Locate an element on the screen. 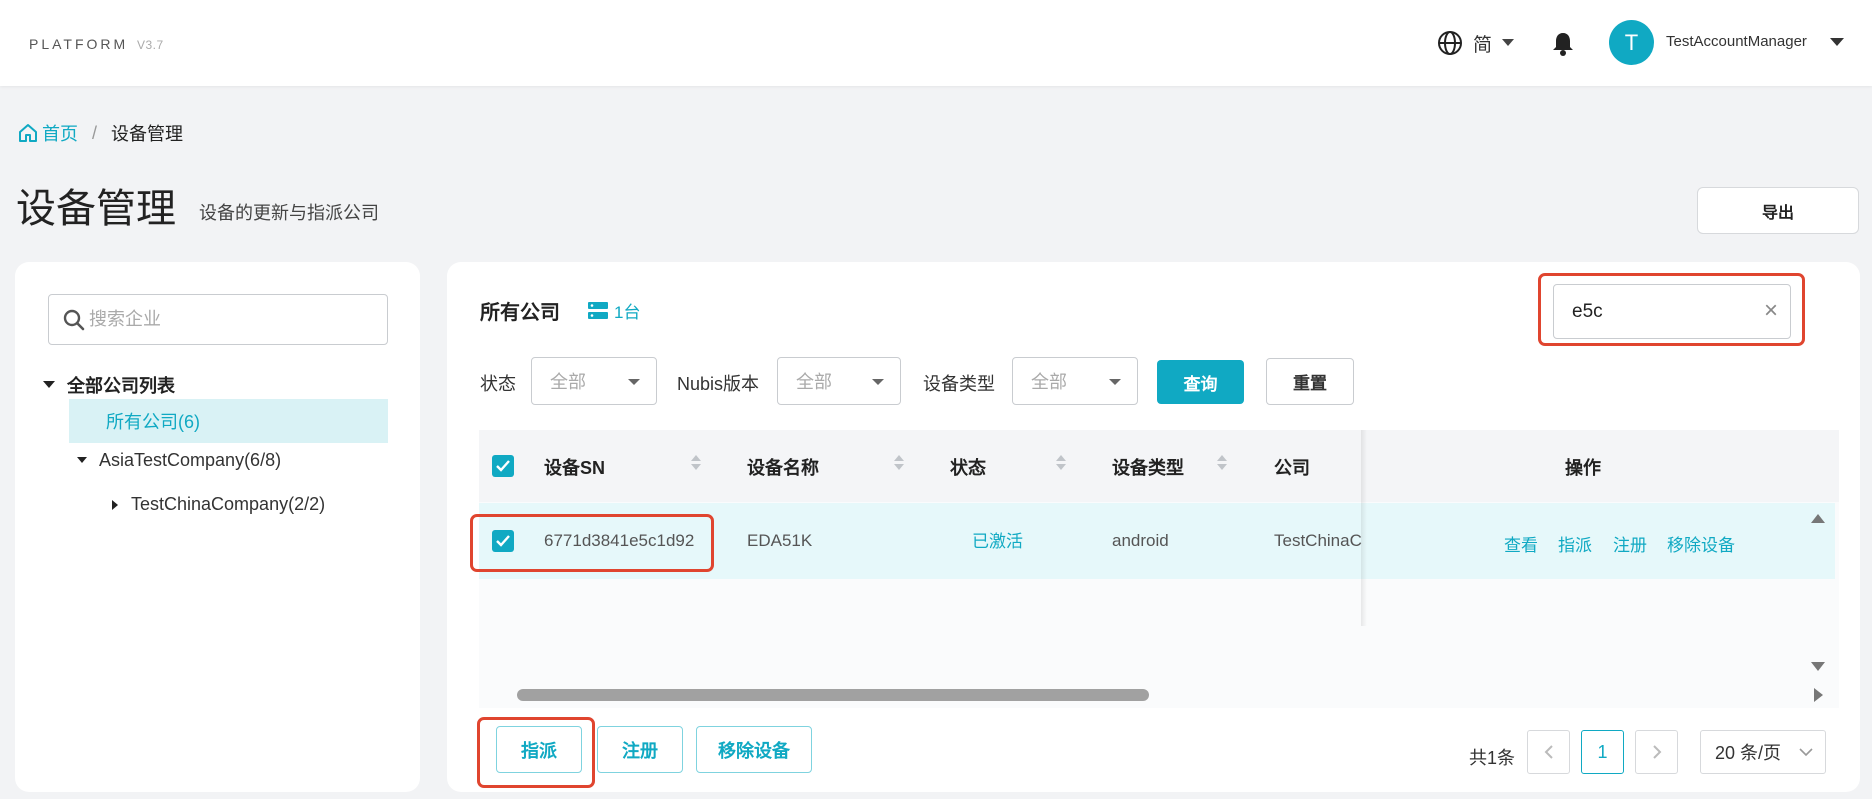  company-search-input is located at coordinates (229, 319).